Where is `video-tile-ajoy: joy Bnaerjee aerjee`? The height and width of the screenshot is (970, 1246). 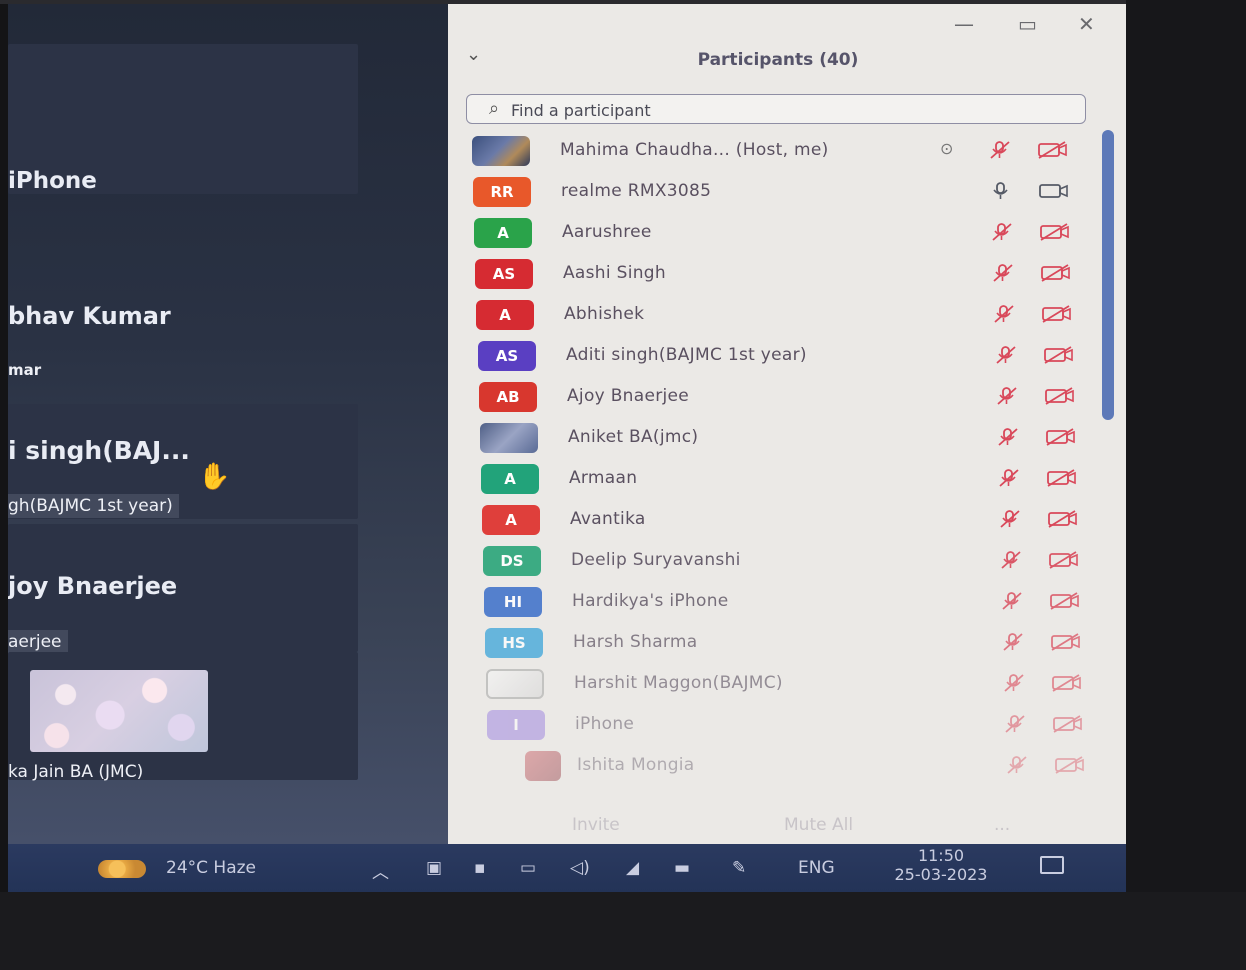 video-tile-ajoy: joy Bnaerjee aerjee is located at coordinates (183, 589).